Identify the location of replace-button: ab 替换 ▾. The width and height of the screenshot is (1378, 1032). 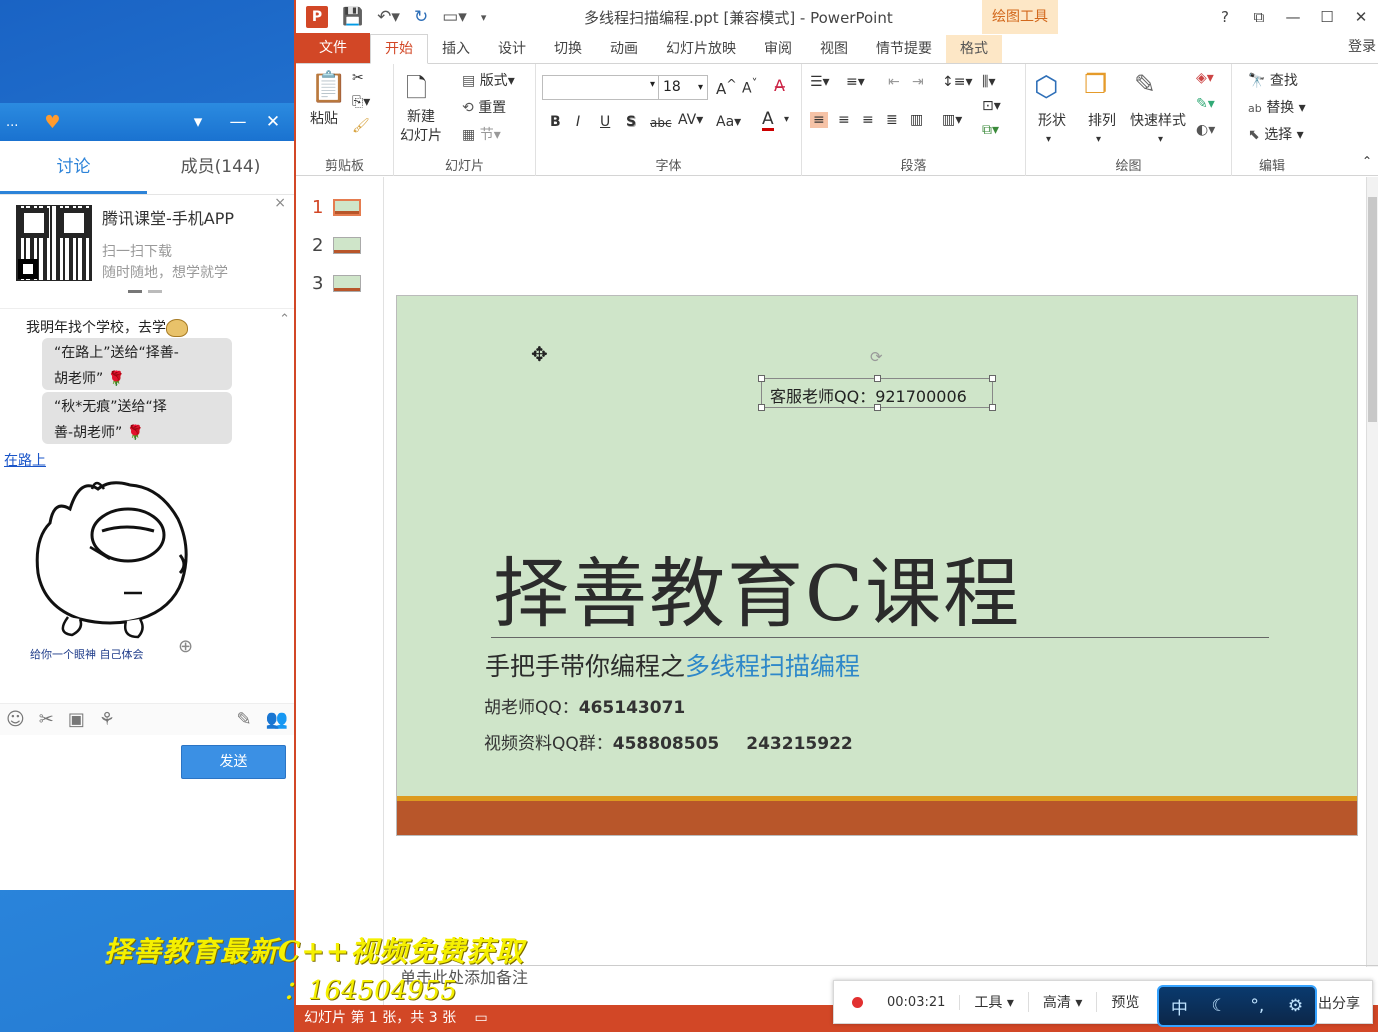
(1277, 107).